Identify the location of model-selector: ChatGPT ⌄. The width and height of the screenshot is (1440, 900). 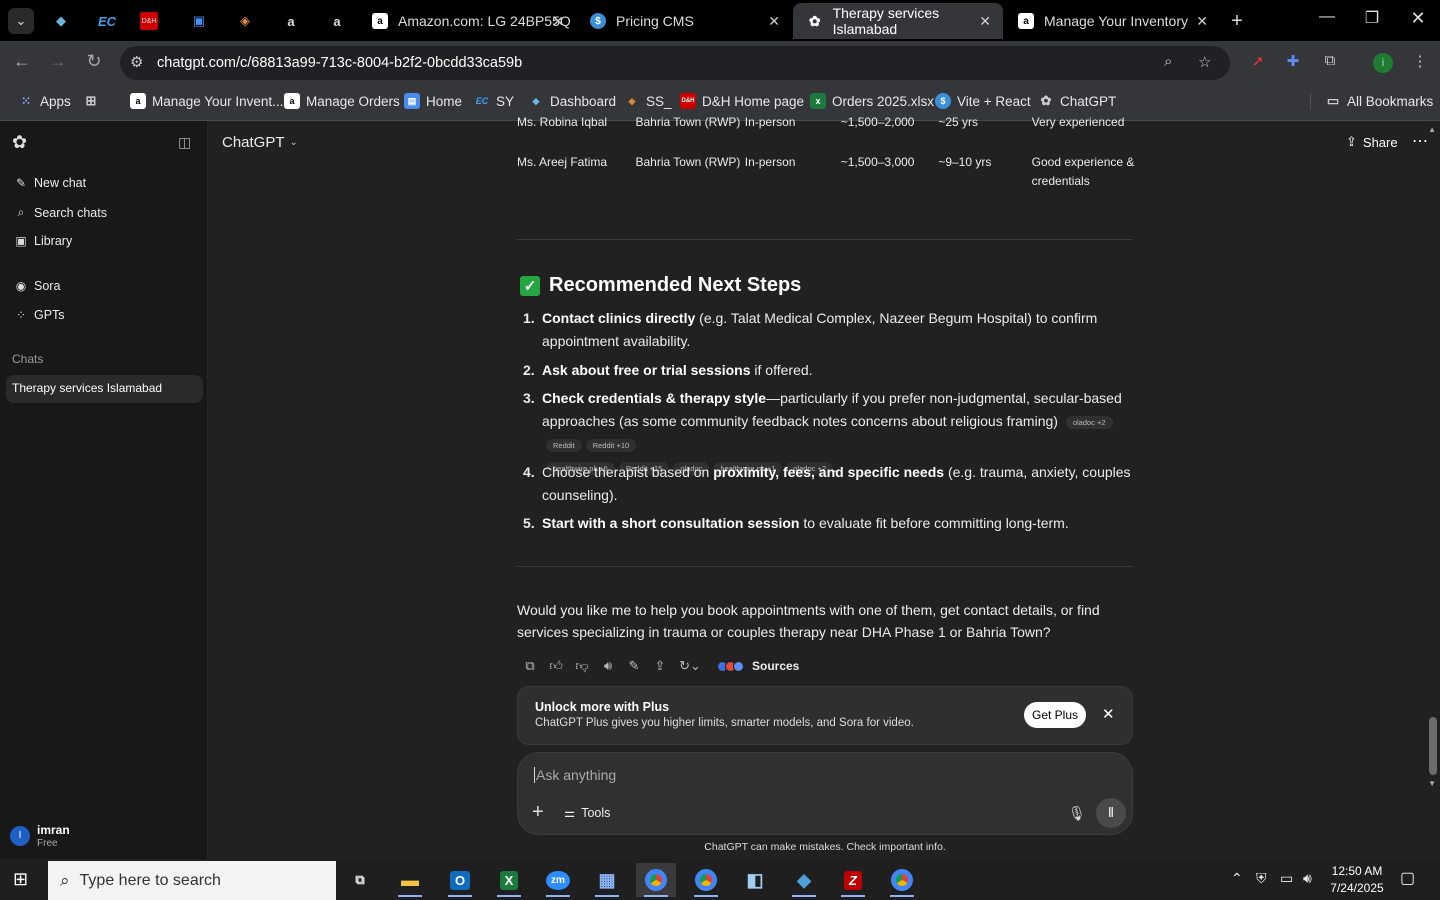
(260, 142).